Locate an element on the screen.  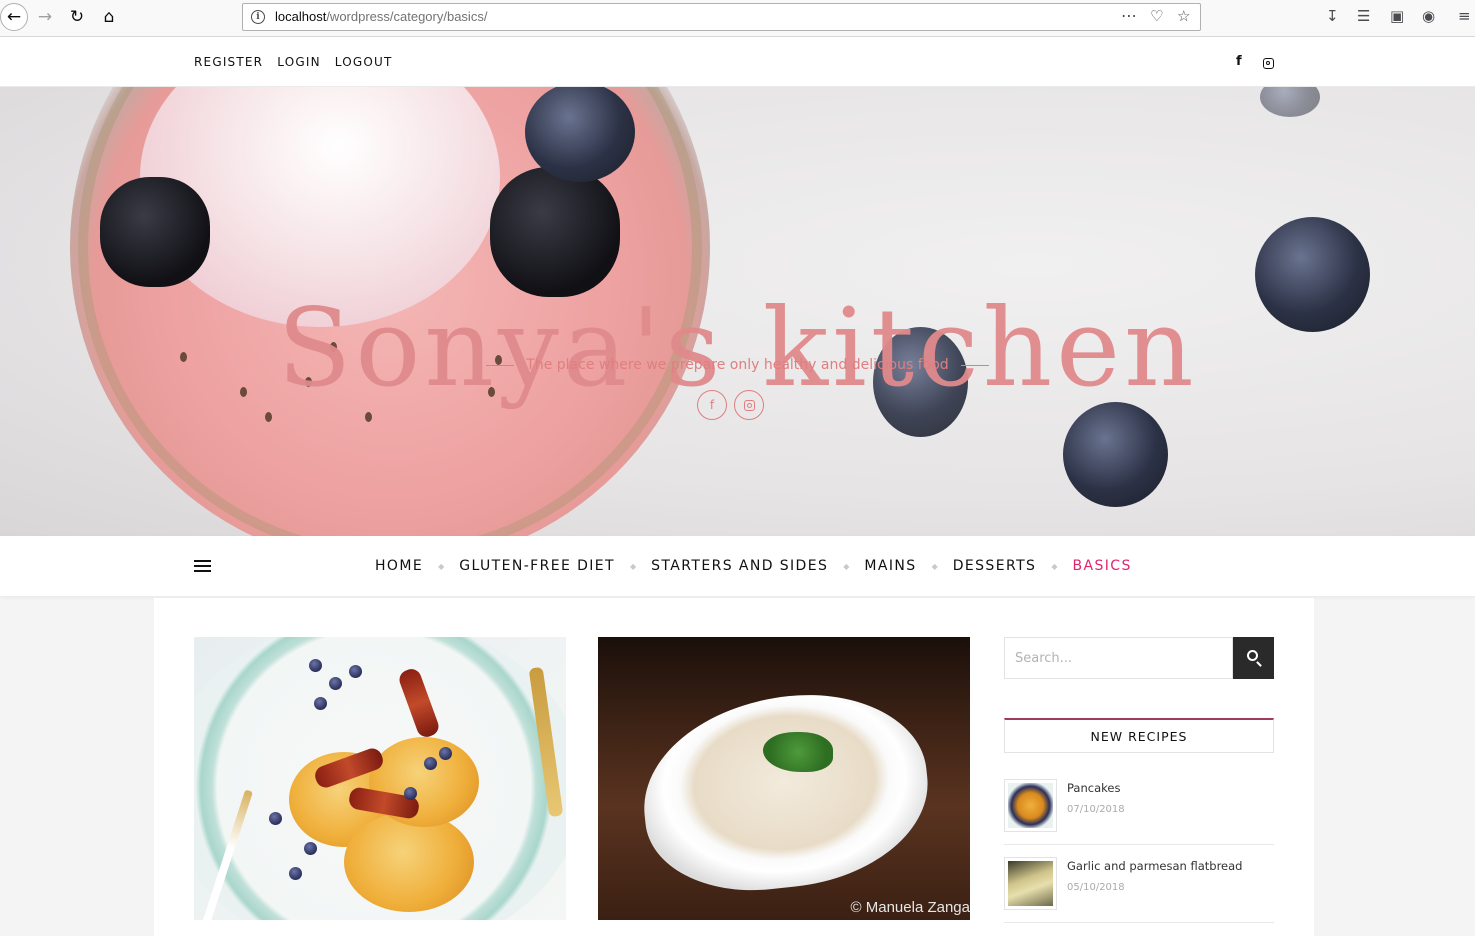
hero-instagram-icon is located at coordinates (749, 405).